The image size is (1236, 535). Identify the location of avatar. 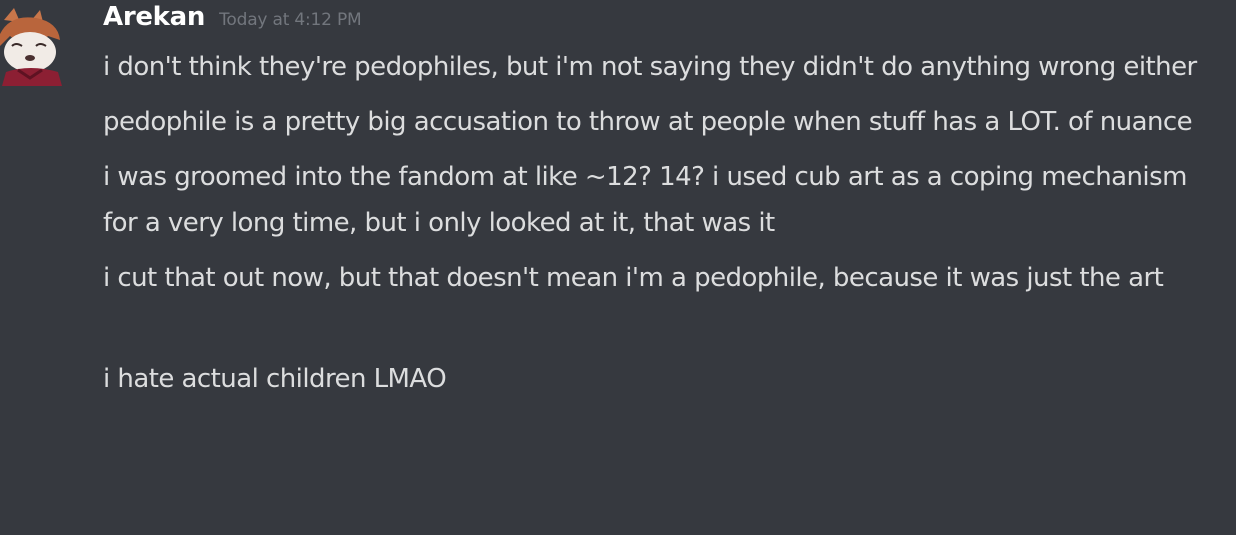
(33, 46).